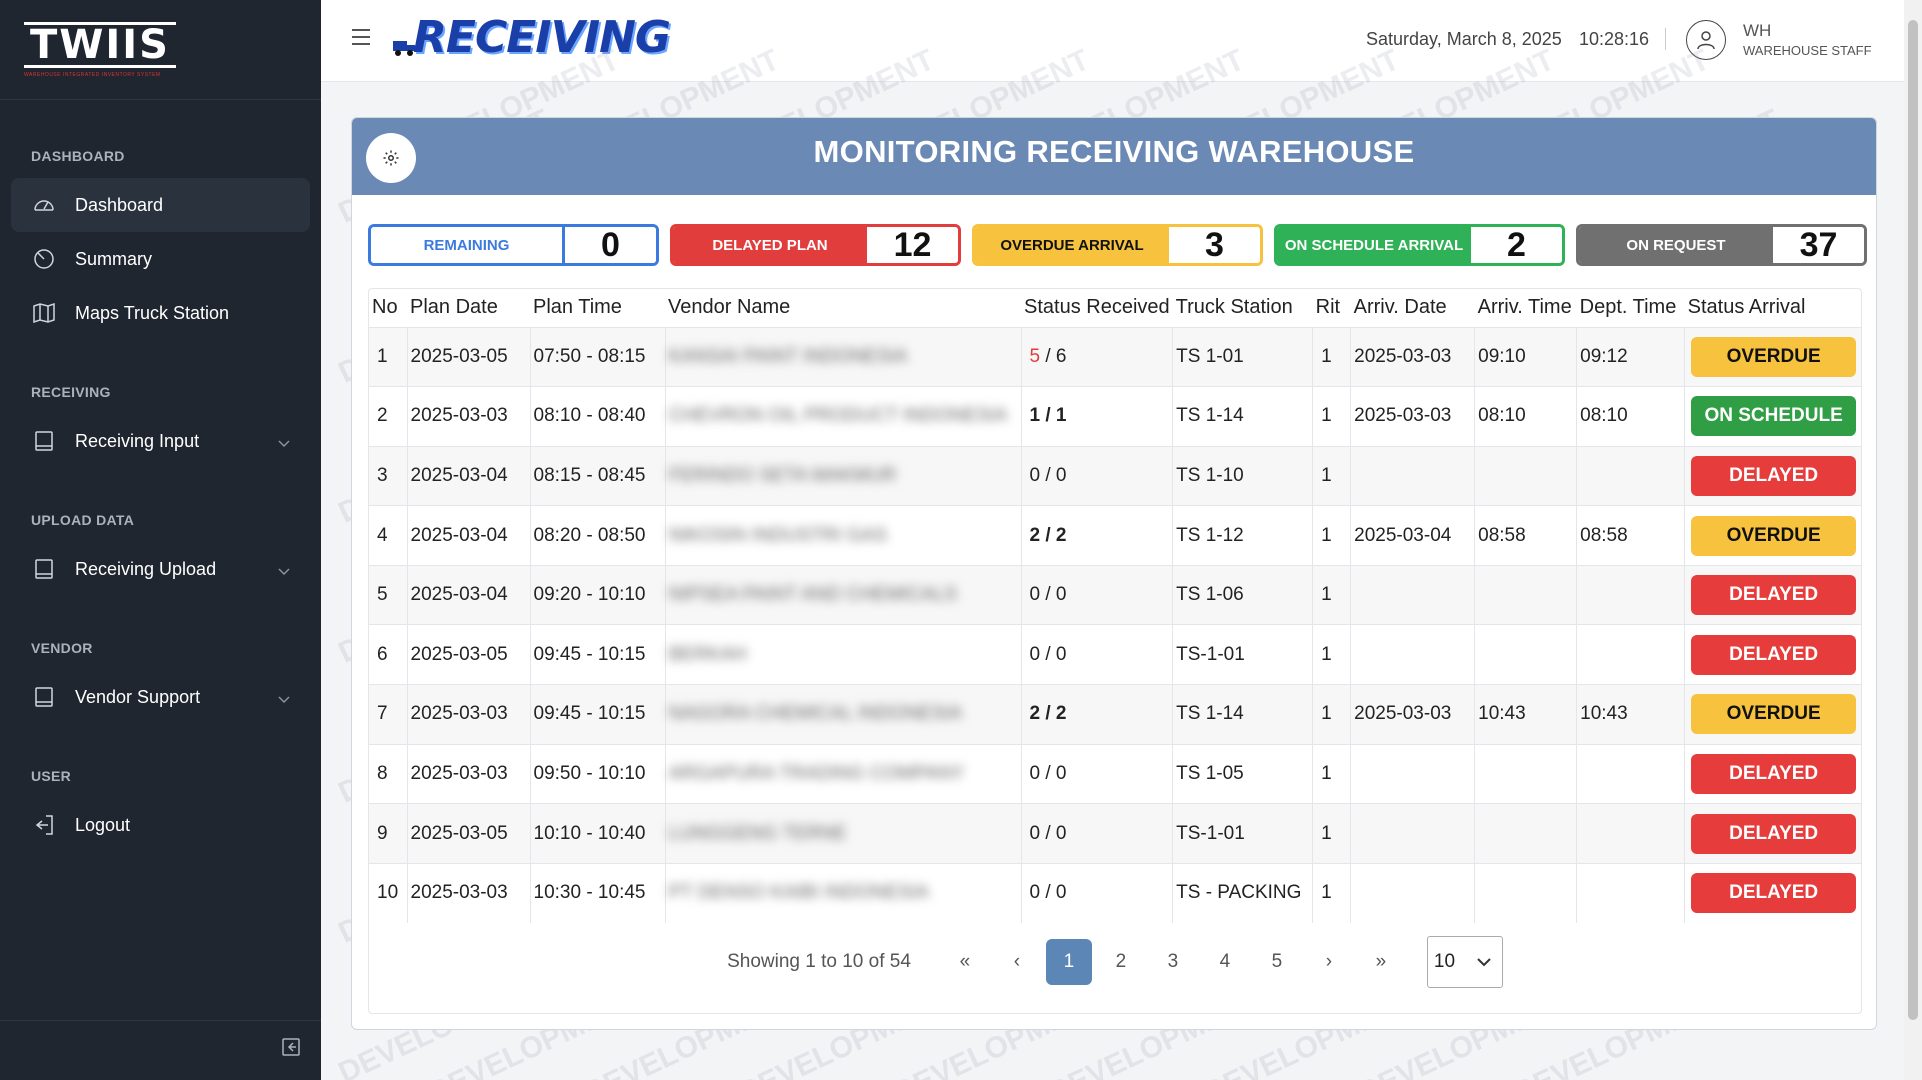  I want to click on sidebar-item-receiving-input: Receiving Input, so click(160, 441).